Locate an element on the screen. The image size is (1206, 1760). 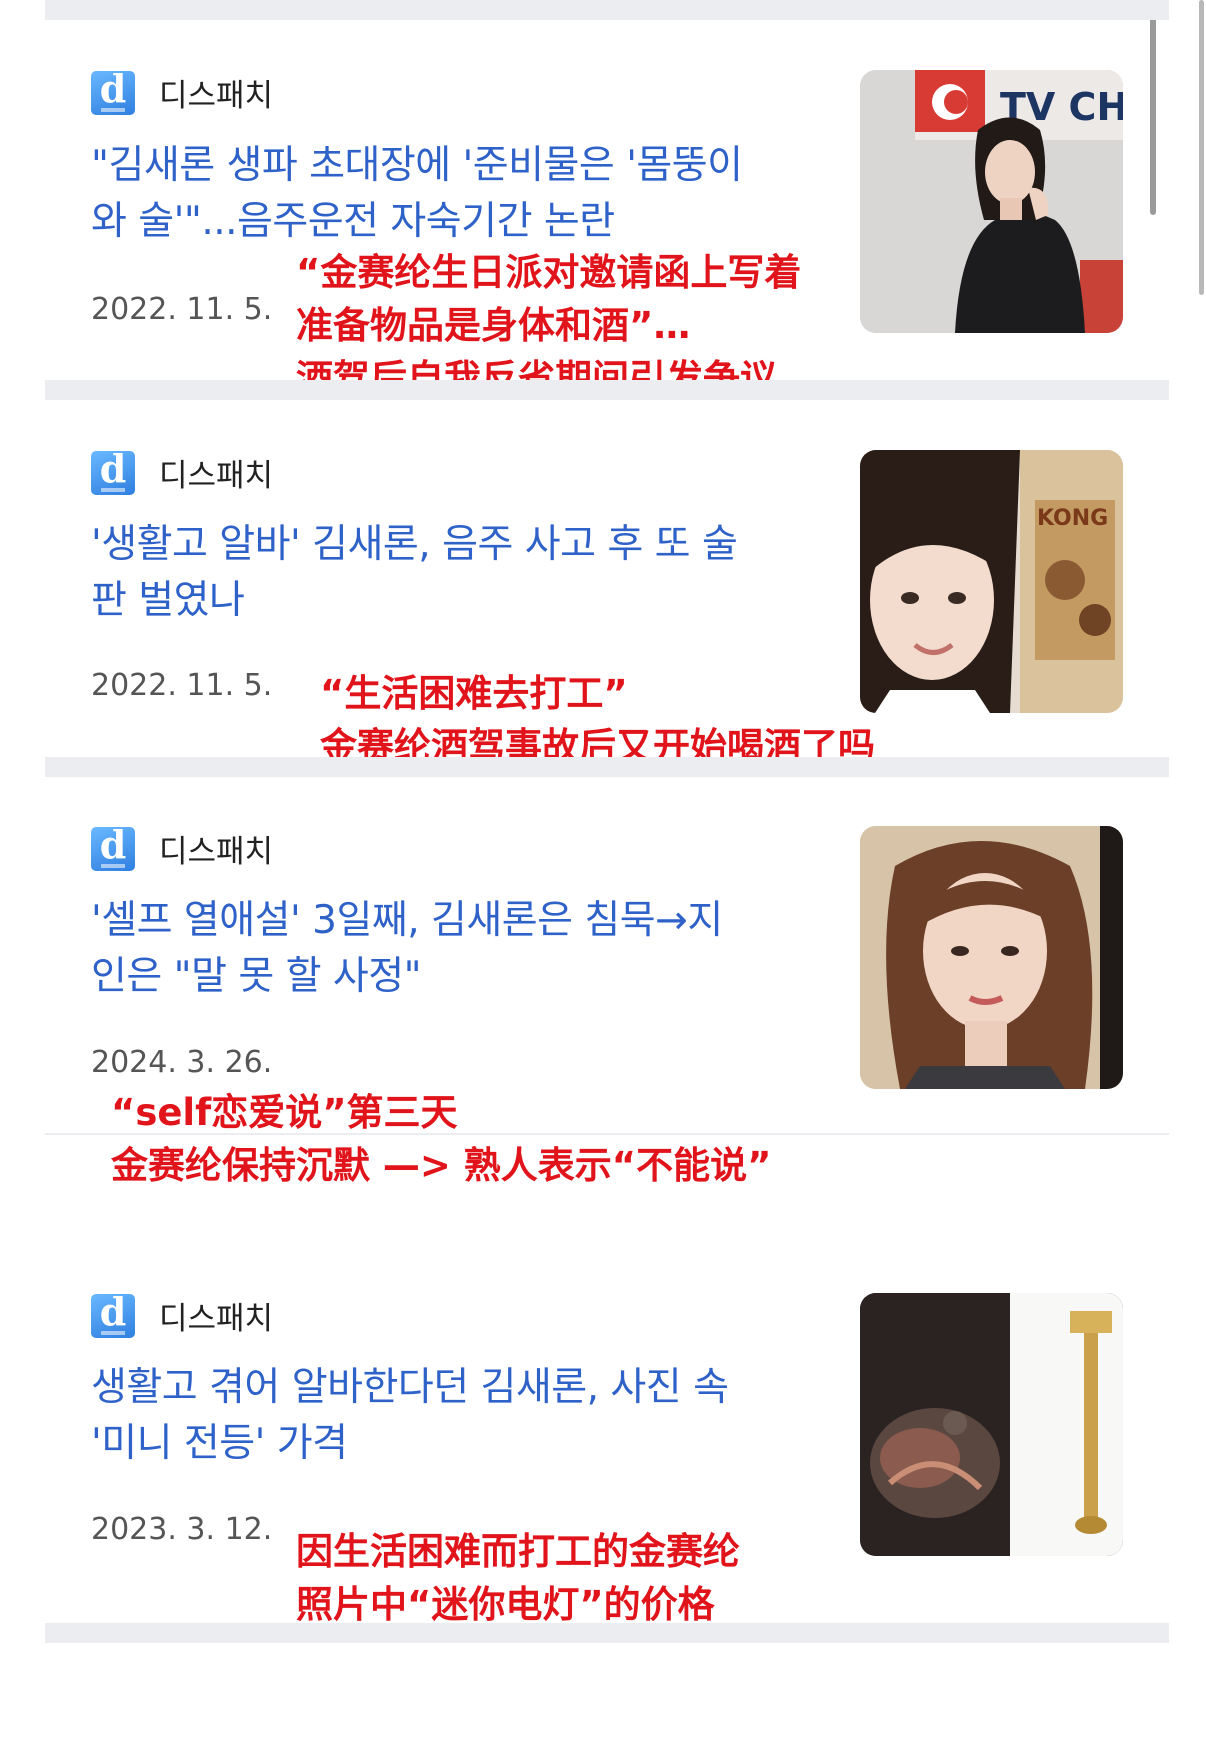
article-thumbnail: TV CHOSUN is located at coordinates (991, 201).